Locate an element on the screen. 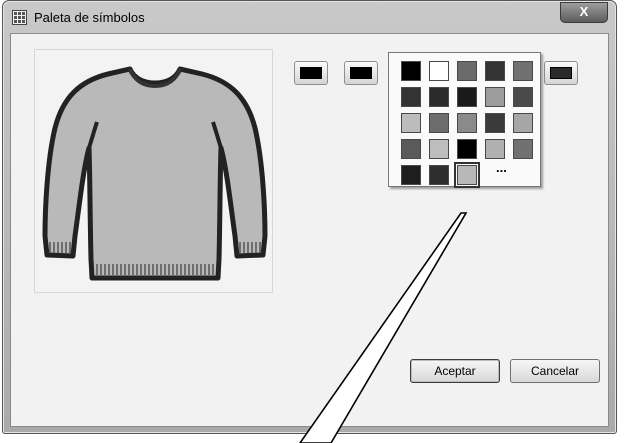  close-icon: X is located at coordinates (584, 11).